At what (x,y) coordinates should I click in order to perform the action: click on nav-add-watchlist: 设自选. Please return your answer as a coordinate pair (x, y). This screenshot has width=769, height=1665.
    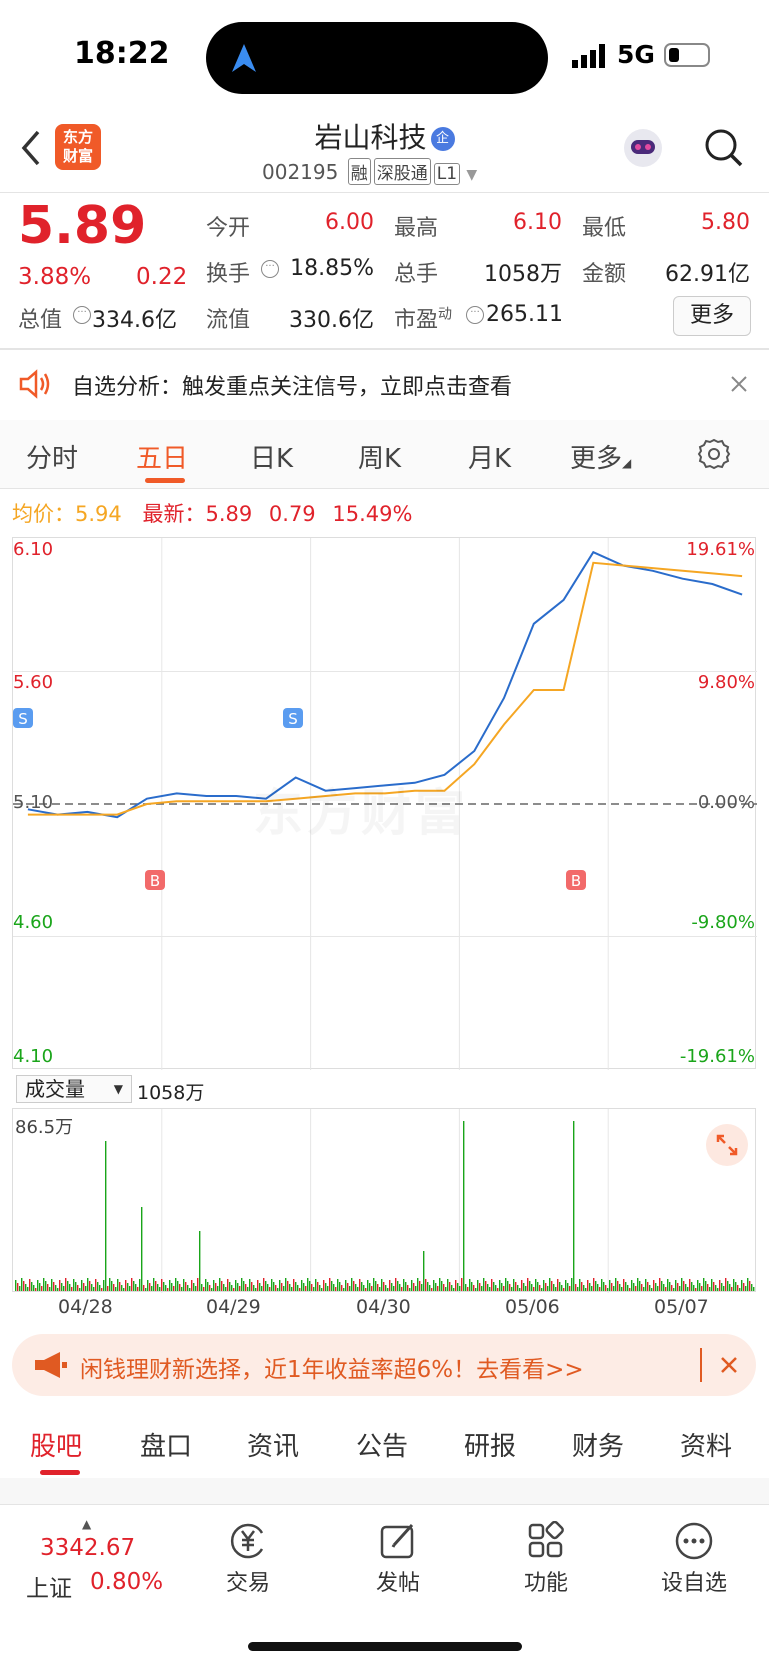
    Looking at the image, I should click on (694, 1581).